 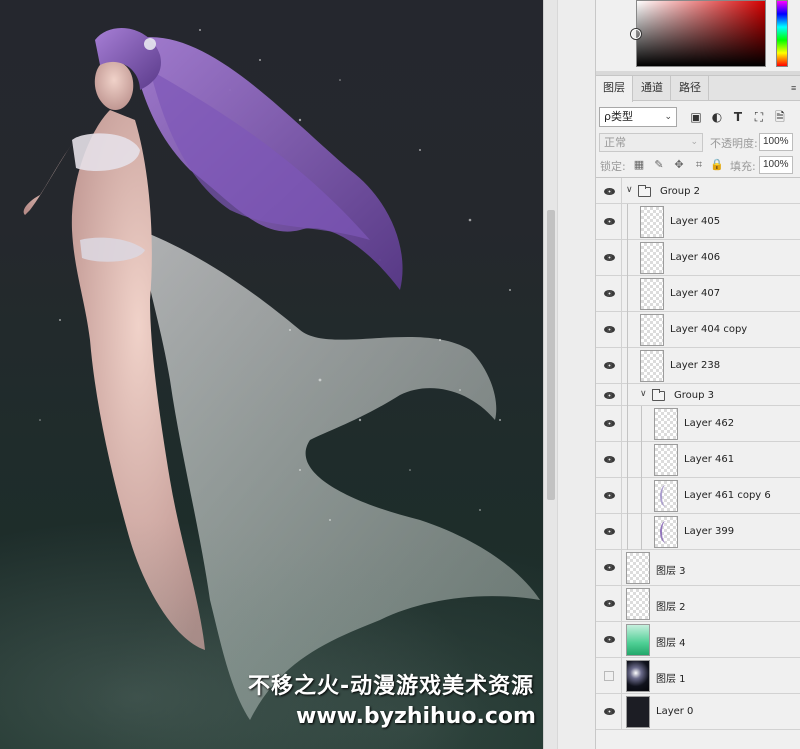 I want to click on shape-filter-icon: ⛶, so click(x=759, y=117).